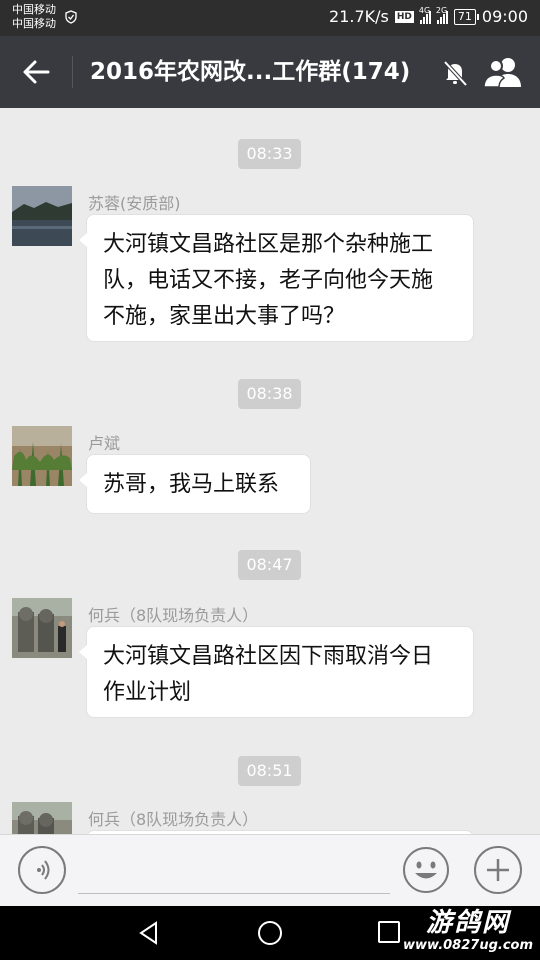  I want to click on status-indicators: 21.7K/s HD 4G 2G 71 09:00, so click(428, 16).